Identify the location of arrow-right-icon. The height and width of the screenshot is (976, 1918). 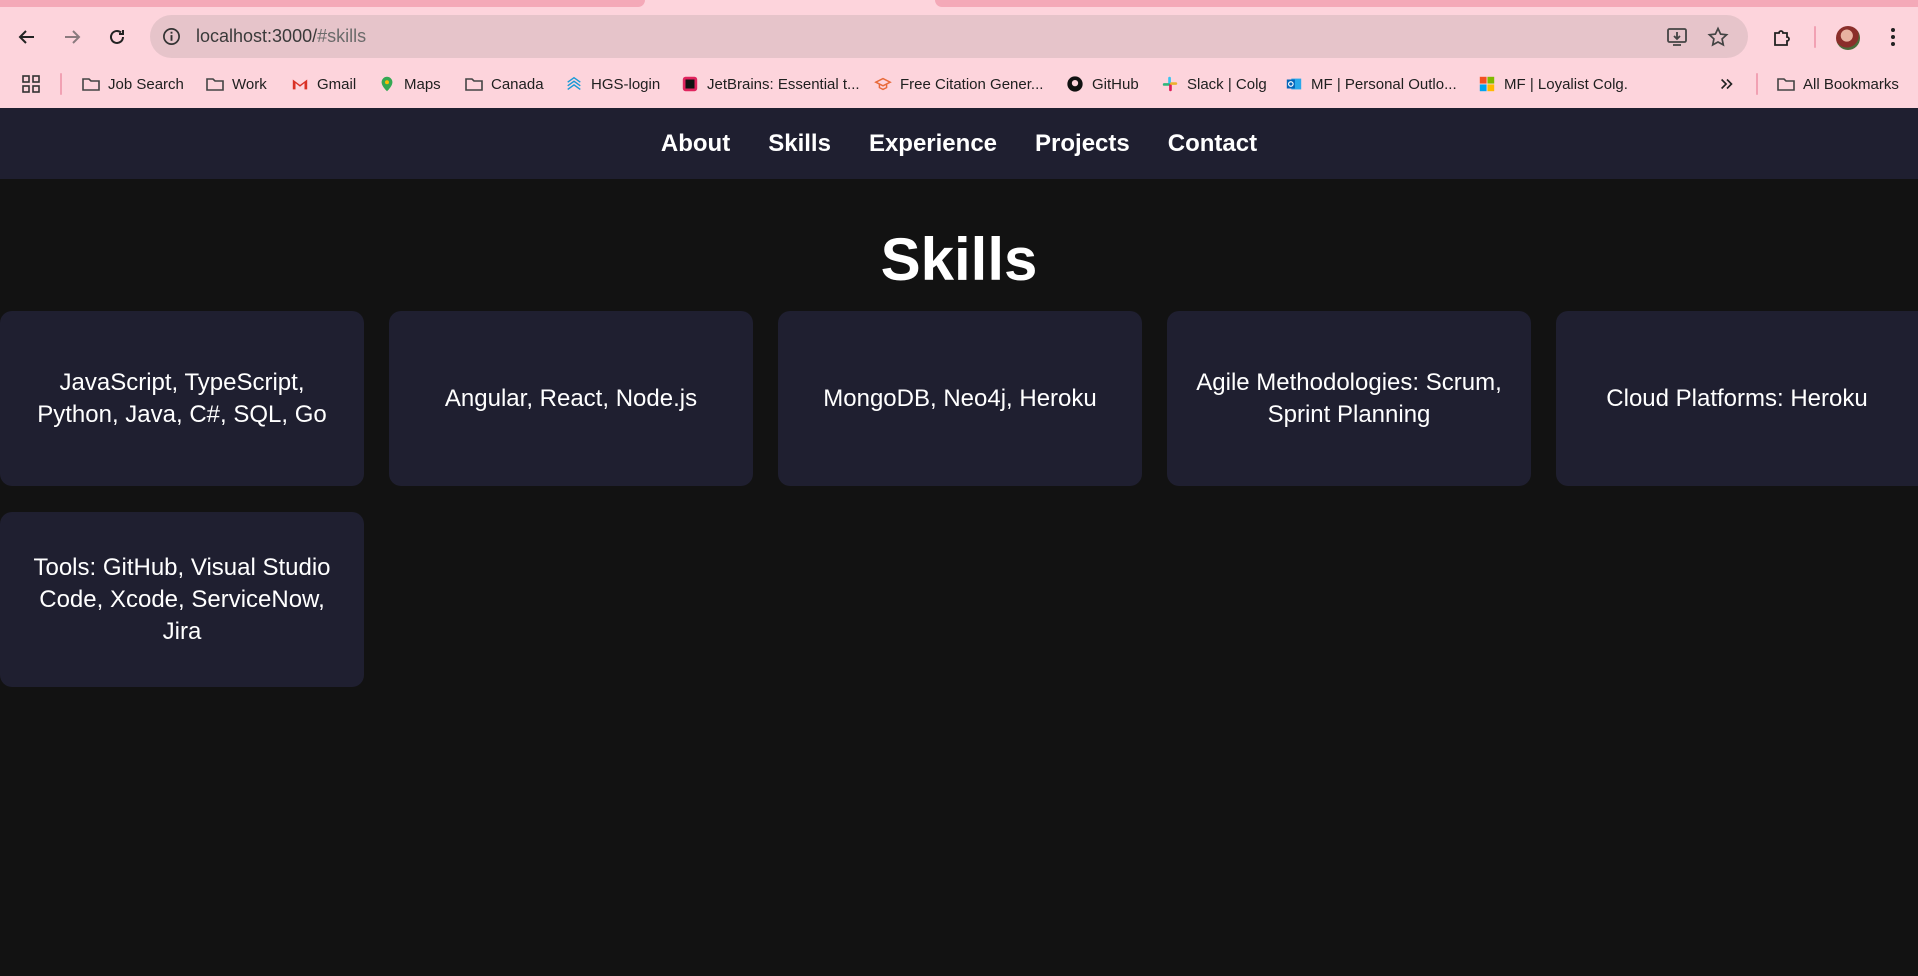
(73, 37).